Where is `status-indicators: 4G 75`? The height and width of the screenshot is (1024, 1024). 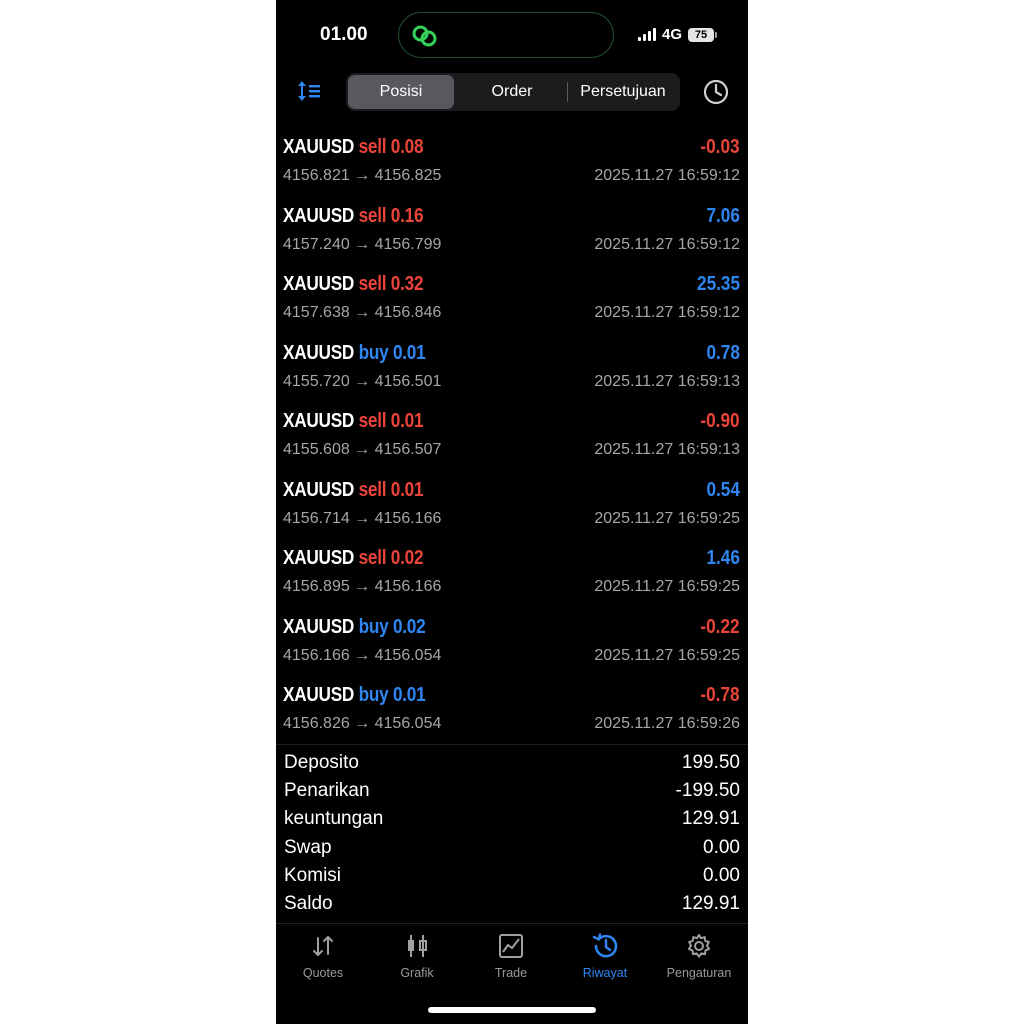 status-indicators: 4G 75 is located at coordinates (677, 34).